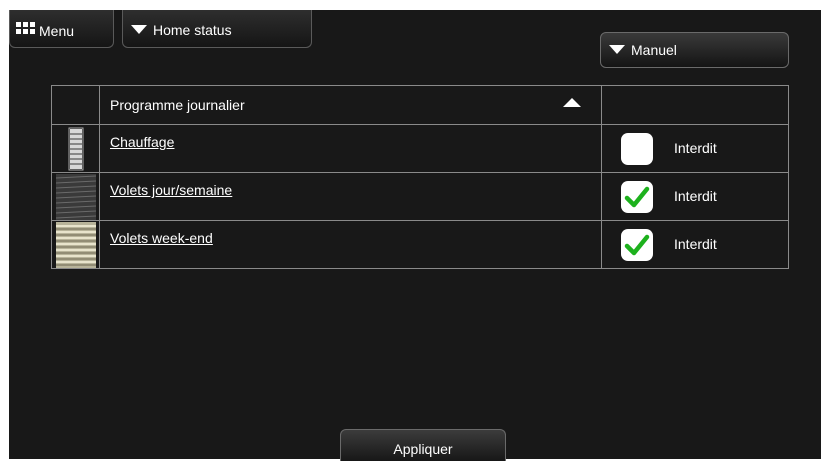 The height and width of the screenshot is (468, 821). I want to click on home-status-dropdown: Home status, so click(217, 29).